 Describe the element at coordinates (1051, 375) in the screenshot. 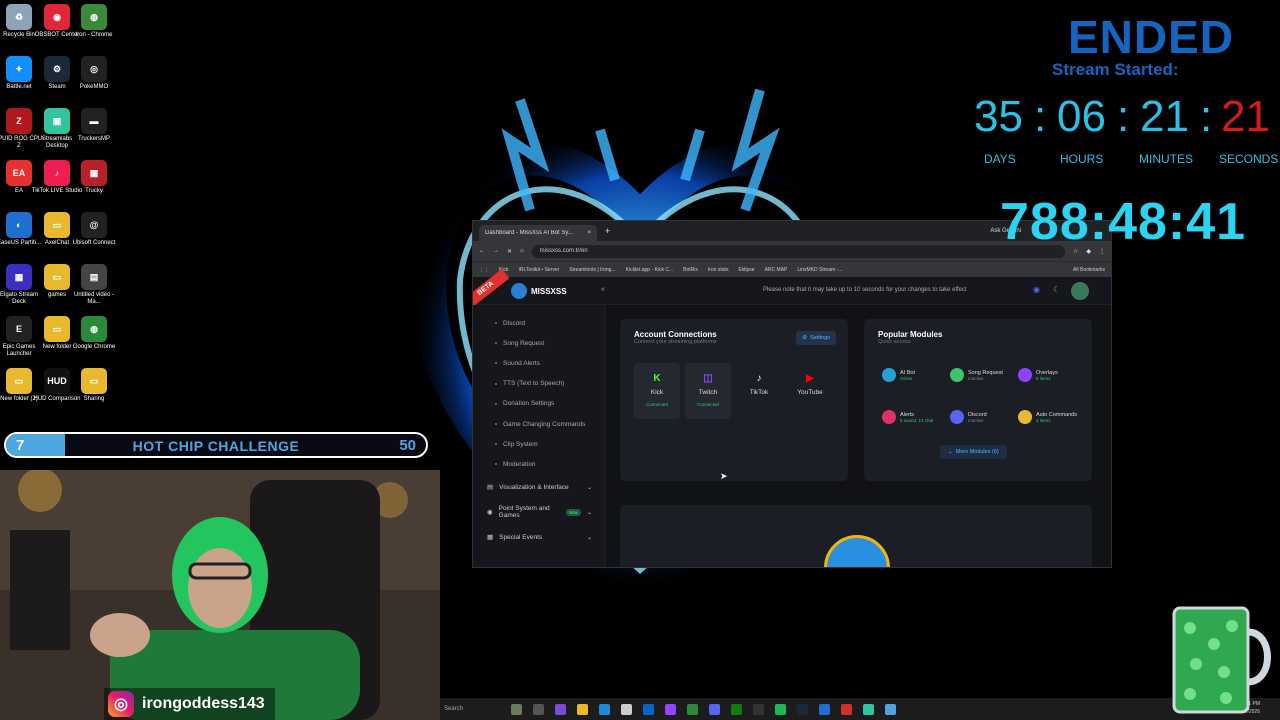

I see `module-tile: Overlays 6 items` at that location.